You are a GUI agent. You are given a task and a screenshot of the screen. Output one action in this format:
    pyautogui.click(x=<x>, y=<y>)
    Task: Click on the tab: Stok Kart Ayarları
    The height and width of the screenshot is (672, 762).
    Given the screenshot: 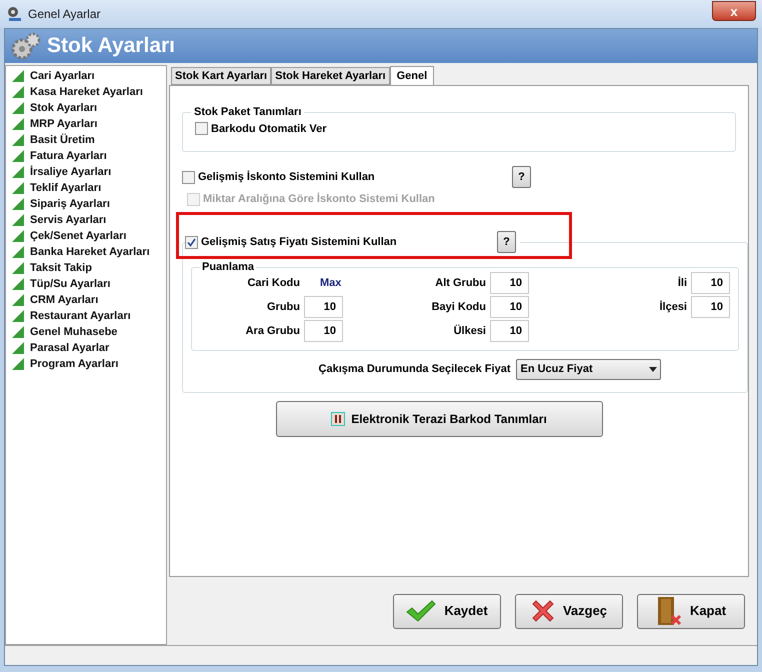 What is the action you would take?
    pyautogui.click(x=221, y=76)
    